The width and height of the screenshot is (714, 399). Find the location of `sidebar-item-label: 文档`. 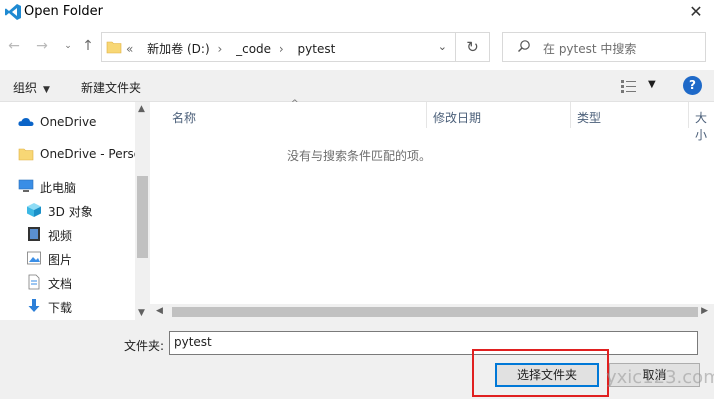

sidebar-item-label: 文档 is located at coordinates (60, 284).